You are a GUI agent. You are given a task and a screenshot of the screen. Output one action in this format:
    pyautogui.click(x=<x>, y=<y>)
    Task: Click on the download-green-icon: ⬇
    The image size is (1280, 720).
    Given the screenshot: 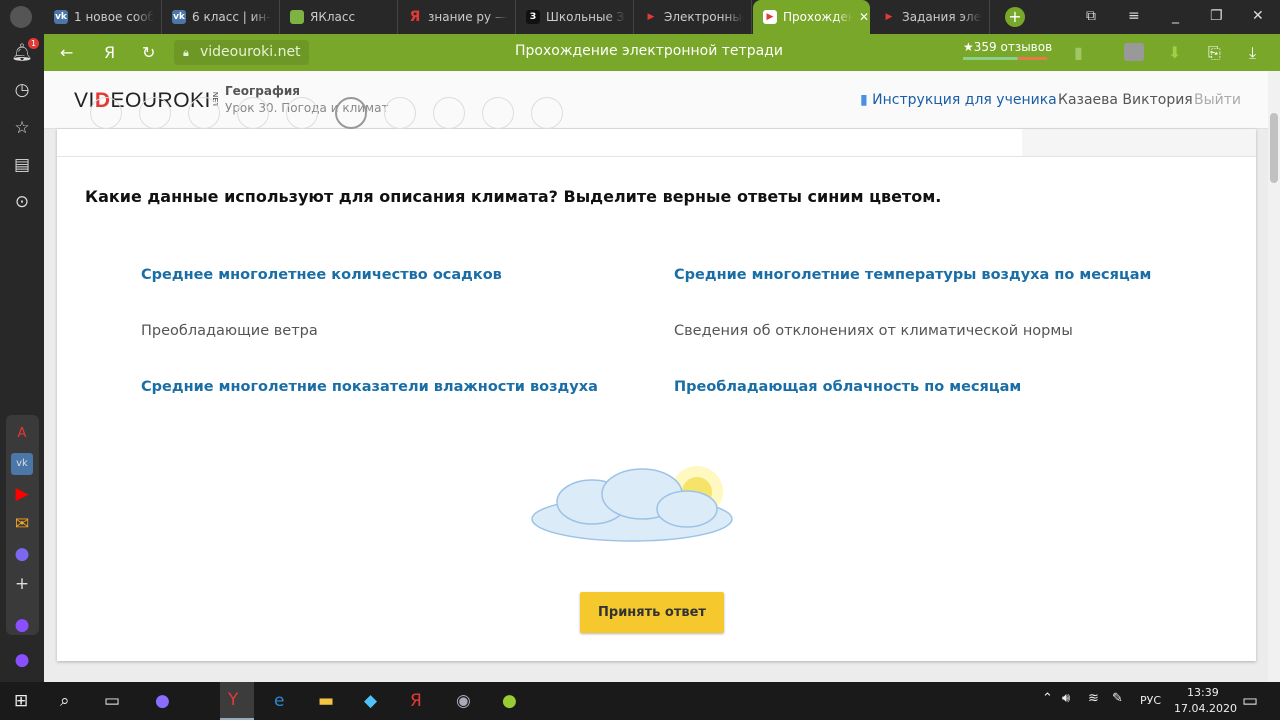 What is the action you would take?
    pyautogui.click(x=1174, y=52)
    